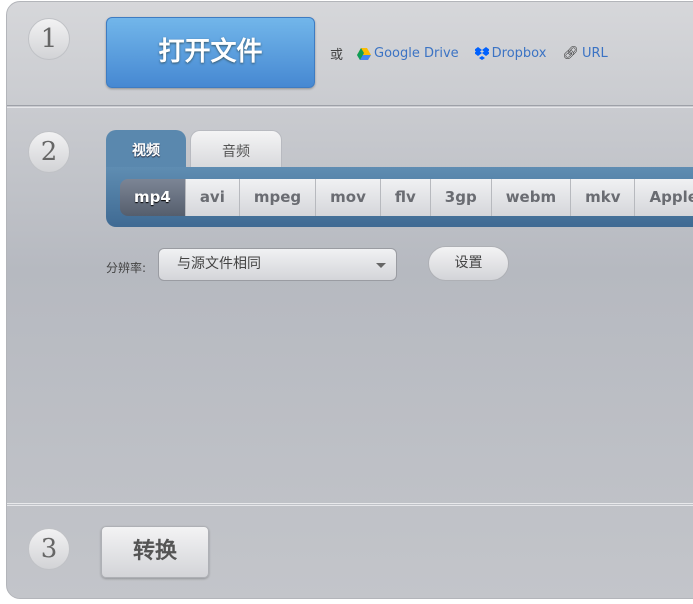 The image size is (693, 604). I want to click on format-webm: webm, so click(531, 197).